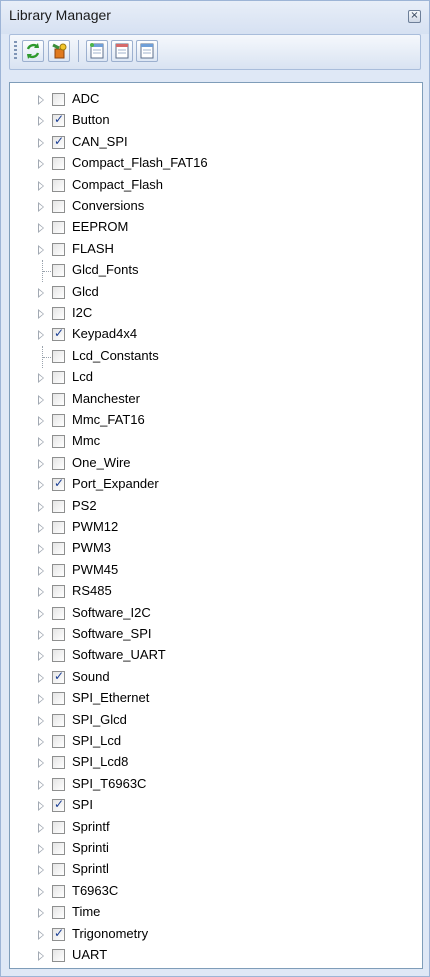 This screenshot has width=430, height=977. Describe the element at coordinates (216, 485) in the screenshot. I see `library-row: Port_Expander` at that location.